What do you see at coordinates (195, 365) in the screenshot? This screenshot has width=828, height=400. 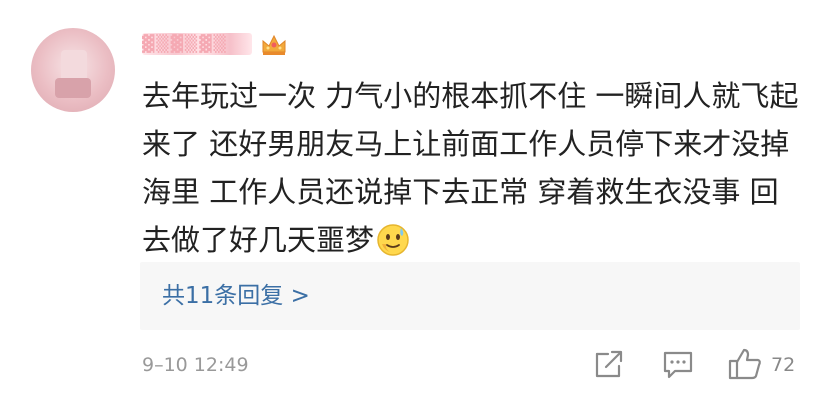 I see `timestamp: 9–10 12:49` at bounding box center [195, 365].